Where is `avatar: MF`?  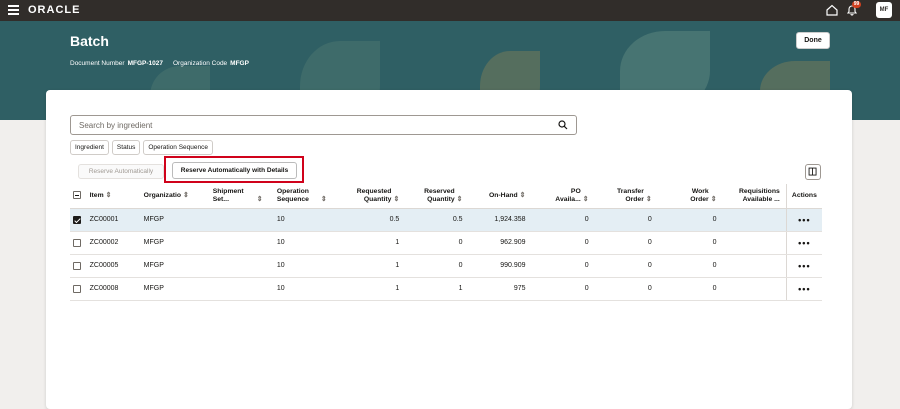
avatar: MF is located at coordinates (884, 10).